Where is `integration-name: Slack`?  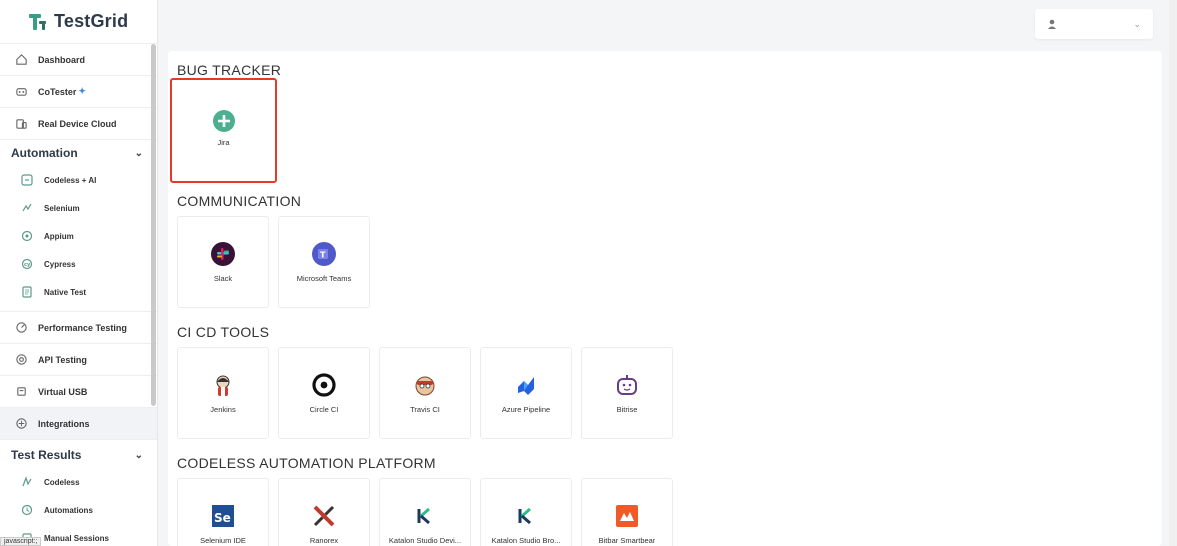
integration-name: Slack is located at coordinates (223, 278).